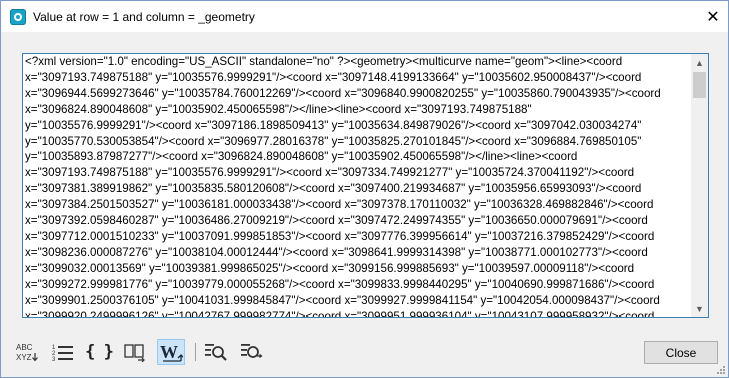 Image resolution: width=729 pixels, height=378 pixels. I want to click on split-view-icon, so click(134, 353).